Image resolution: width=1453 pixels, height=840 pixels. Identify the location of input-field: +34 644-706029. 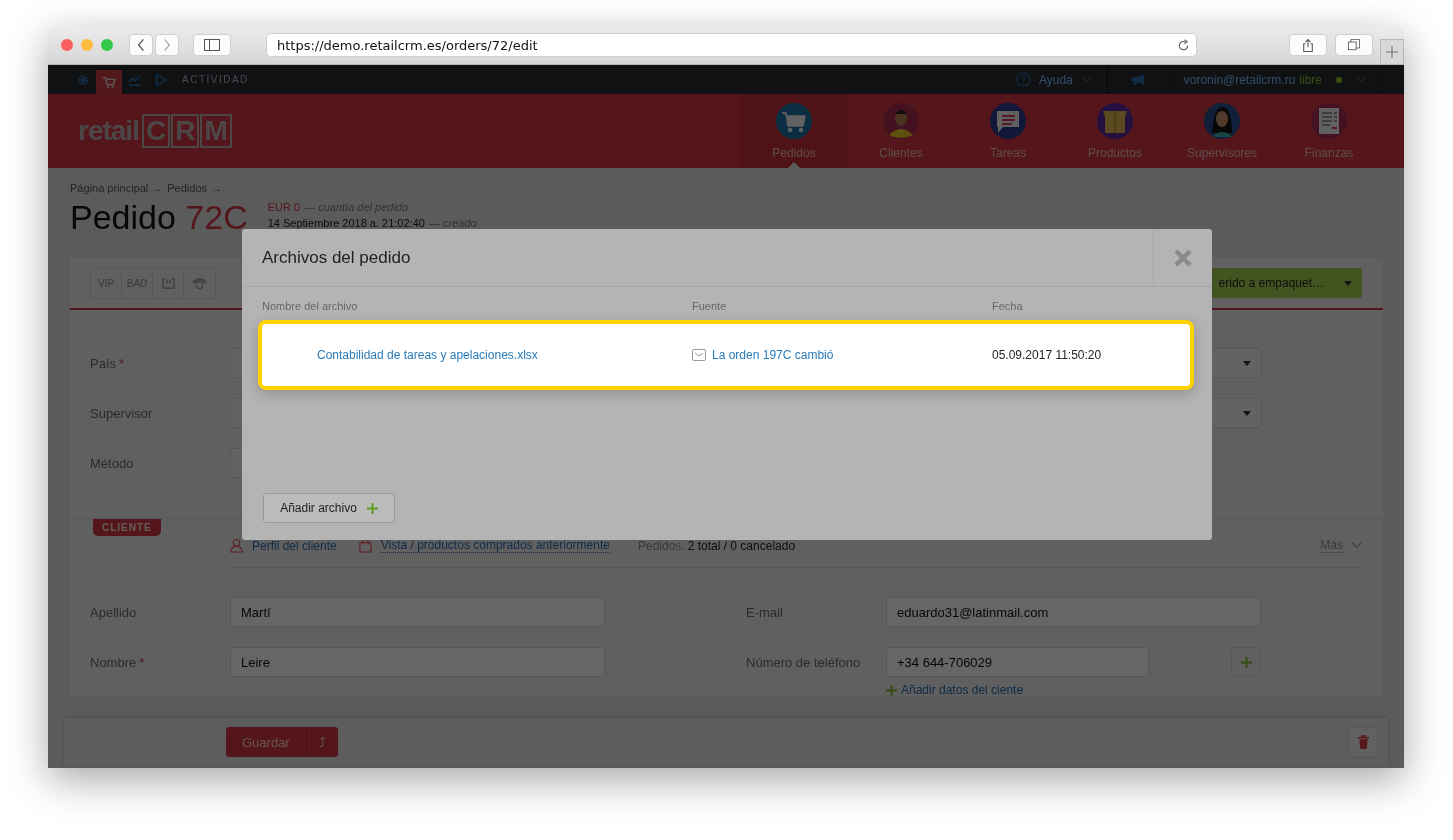
(1017, 662).